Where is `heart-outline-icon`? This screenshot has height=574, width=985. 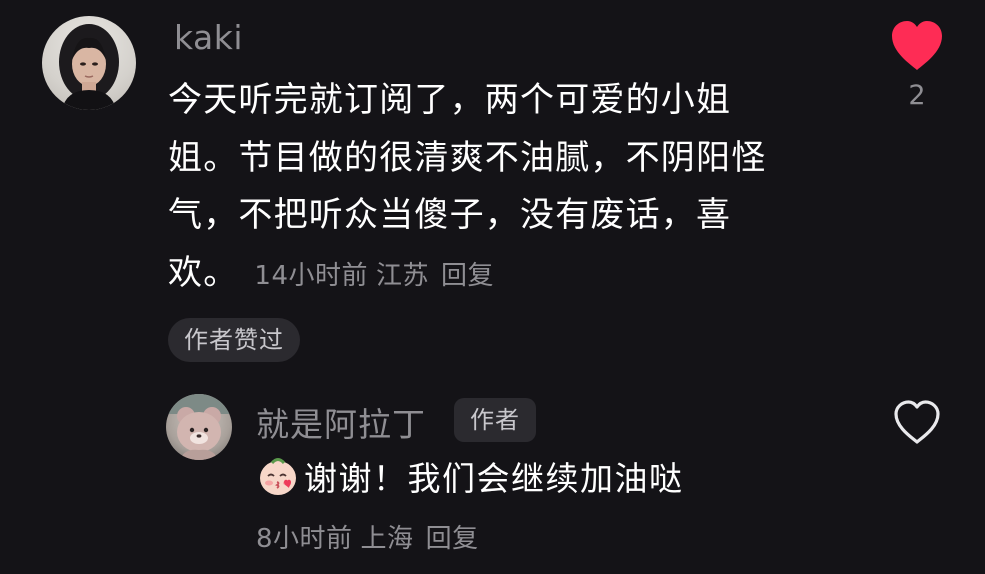
heart-outline-icon is located at coordinates (917, 422).